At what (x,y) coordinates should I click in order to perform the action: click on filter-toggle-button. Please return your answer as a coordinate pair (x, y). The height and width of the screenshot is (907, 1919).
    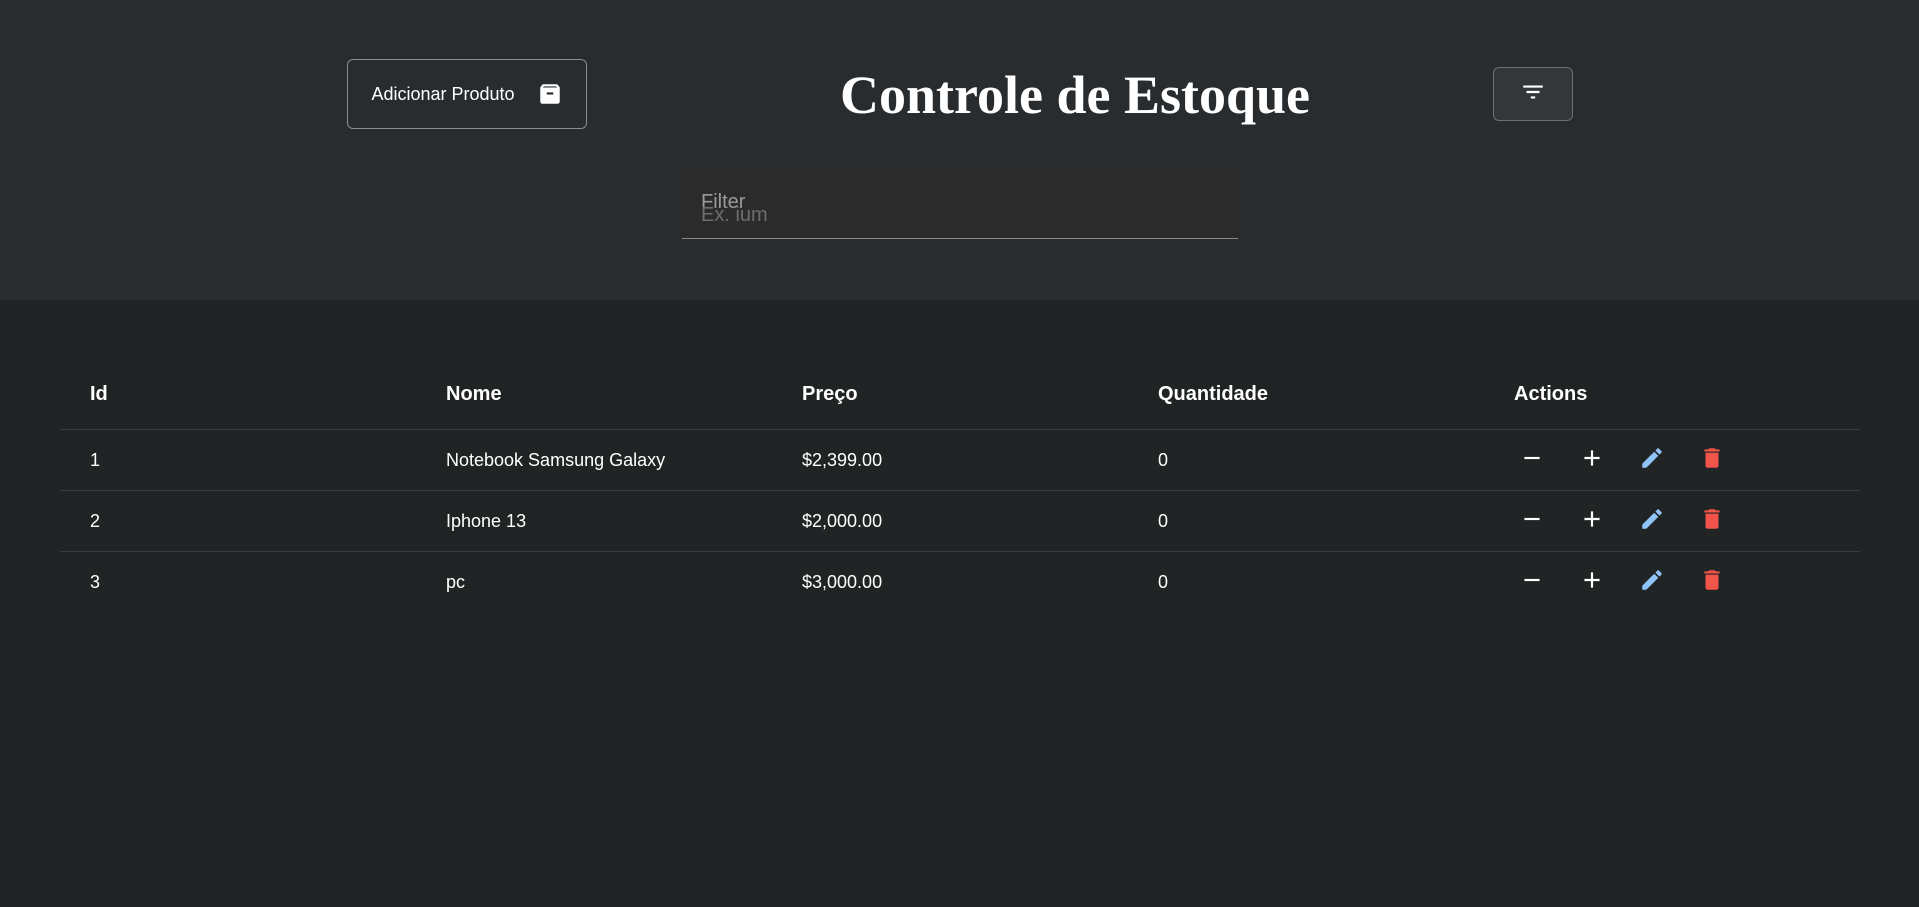
    Looking at the image, I should click on (1533, 94).